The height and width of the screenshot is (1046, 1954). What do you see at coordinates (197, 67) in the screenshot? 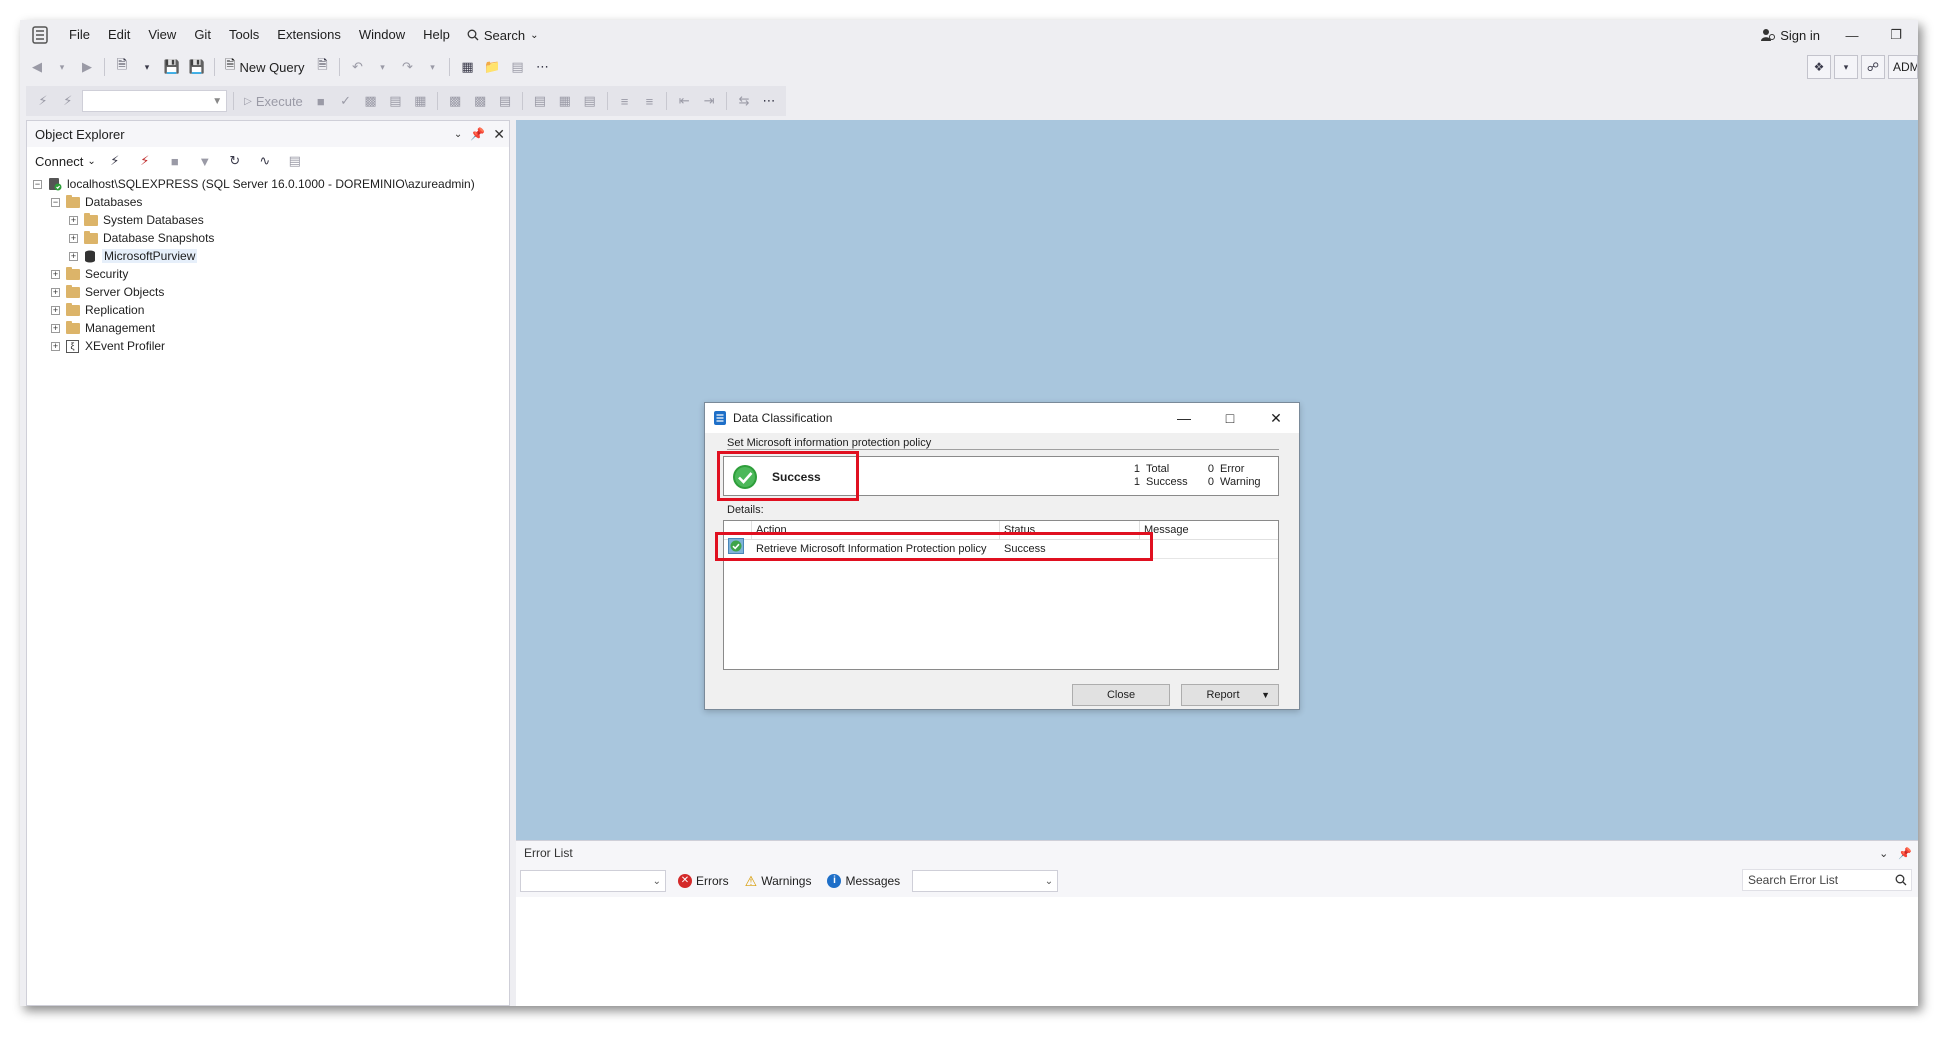
I see `save-all-icon: 💾` at bounding box center [197, 67].